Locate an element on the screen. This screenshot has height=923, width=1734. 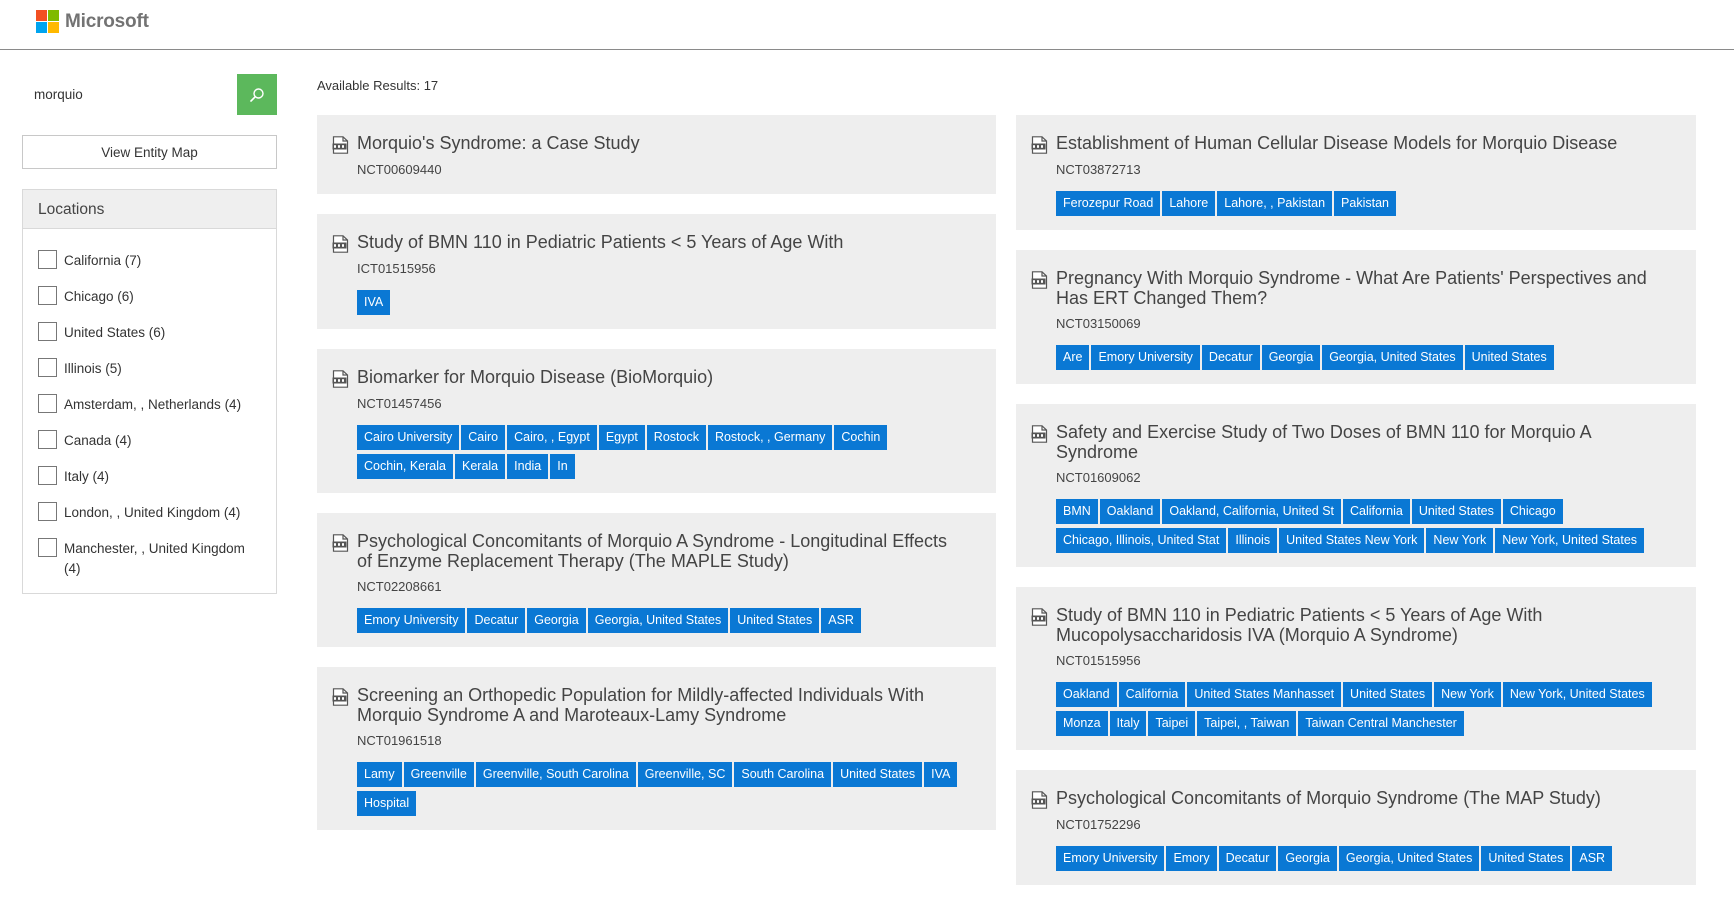
entity-tag: South Carolina is located at coordinates (783, 774).